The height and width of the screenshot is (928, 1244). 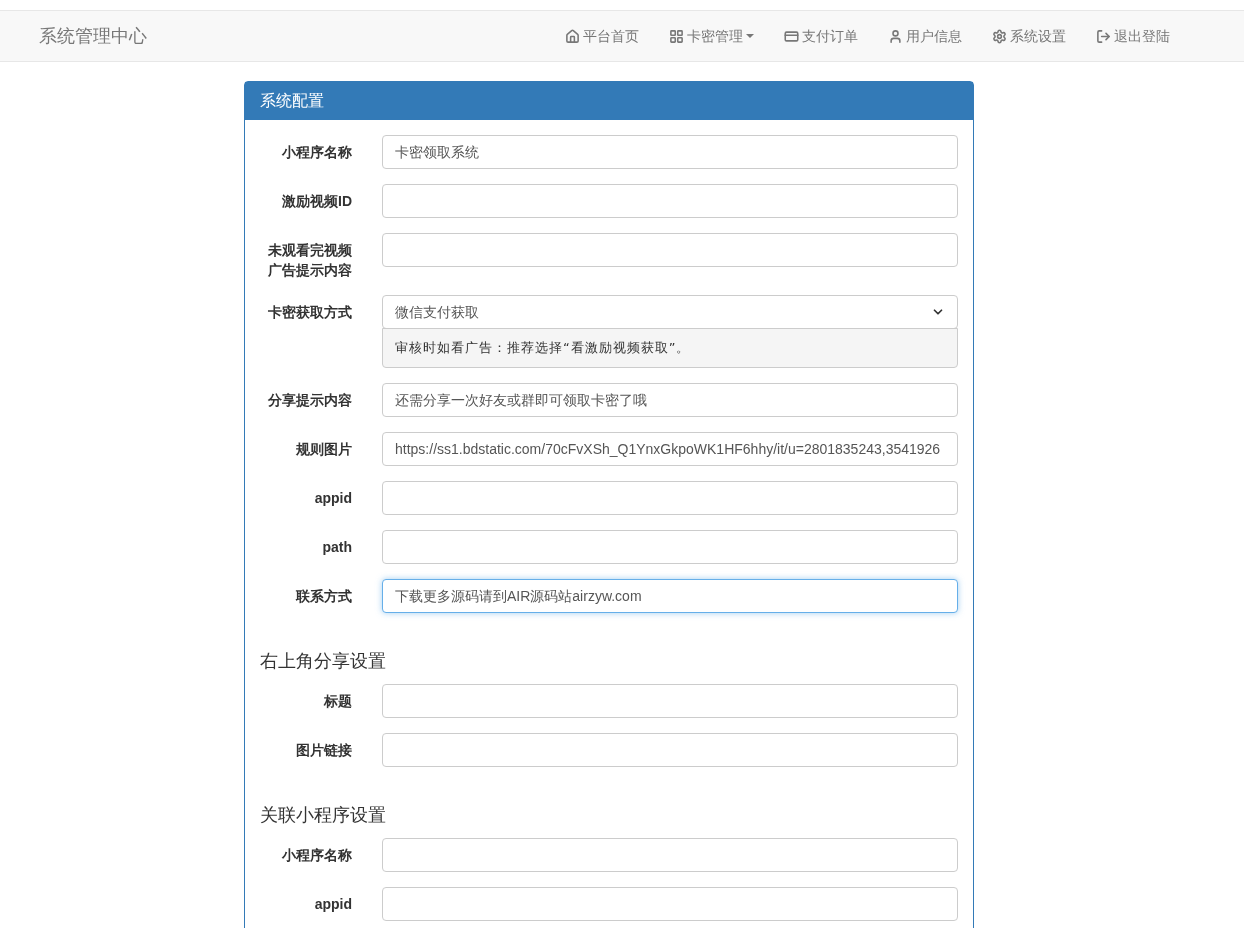 What do you see at coordinates (602, 36) in the screenshot?
I see `nav-link: 平台首页` at bounding box center [602, 36].